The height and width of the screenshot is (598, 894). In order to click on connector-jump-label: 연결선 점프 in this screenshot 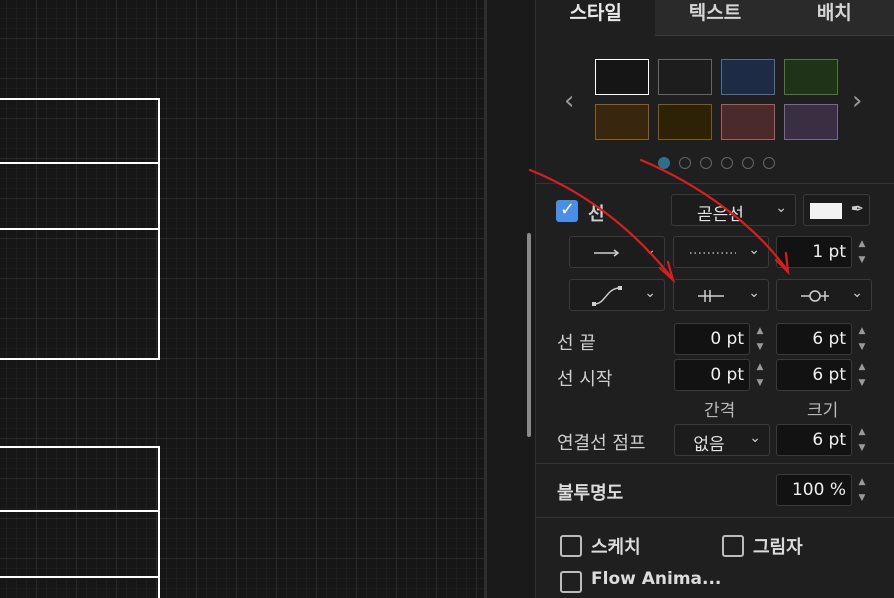, I will do `click(601, 443)`.